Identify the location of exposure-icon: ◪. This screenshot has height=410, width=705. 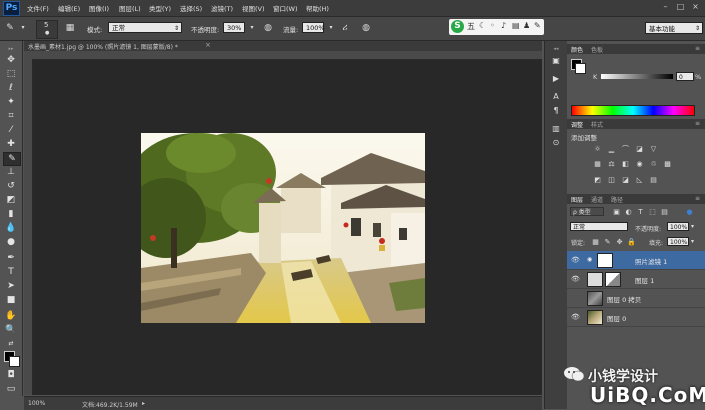
(639, 149).